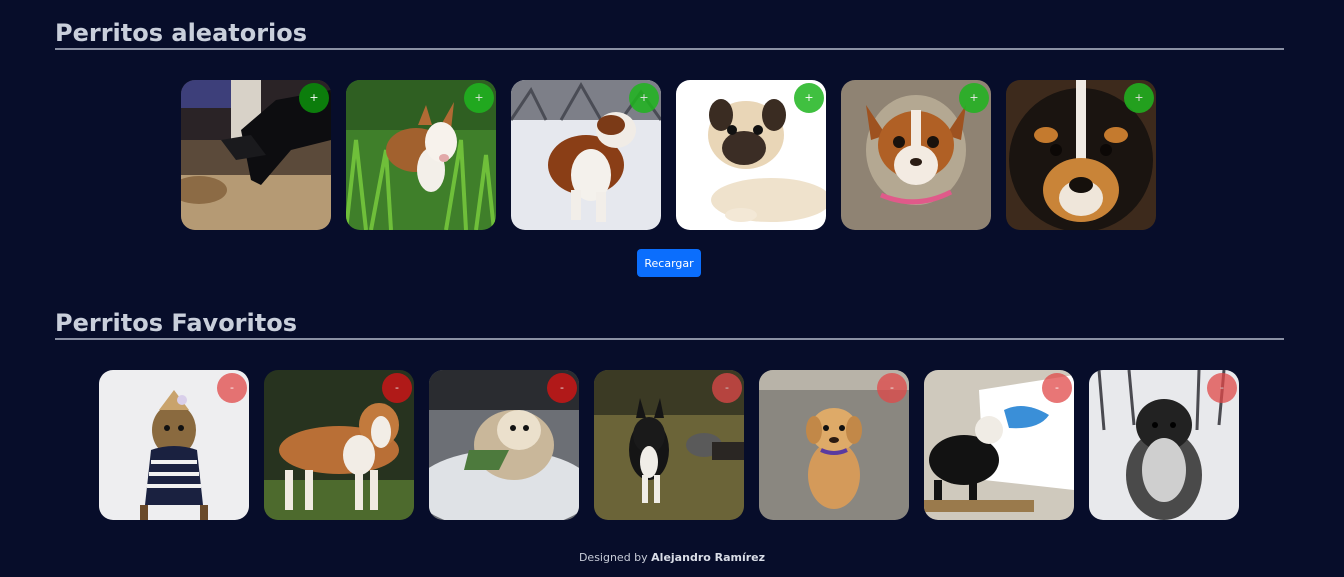 This screenshot has width=1344, height=577. What do you see at coordinates (669, 34) in the screenshot?
I see `random-section-title: Perritos aleatorios` at bounding box center [669, 34].